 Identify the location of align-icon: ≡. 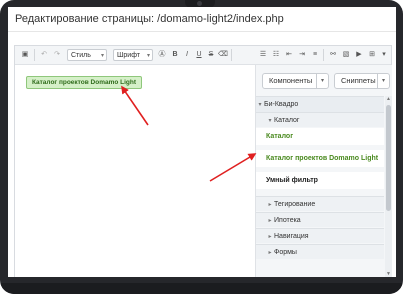
(315, 55).